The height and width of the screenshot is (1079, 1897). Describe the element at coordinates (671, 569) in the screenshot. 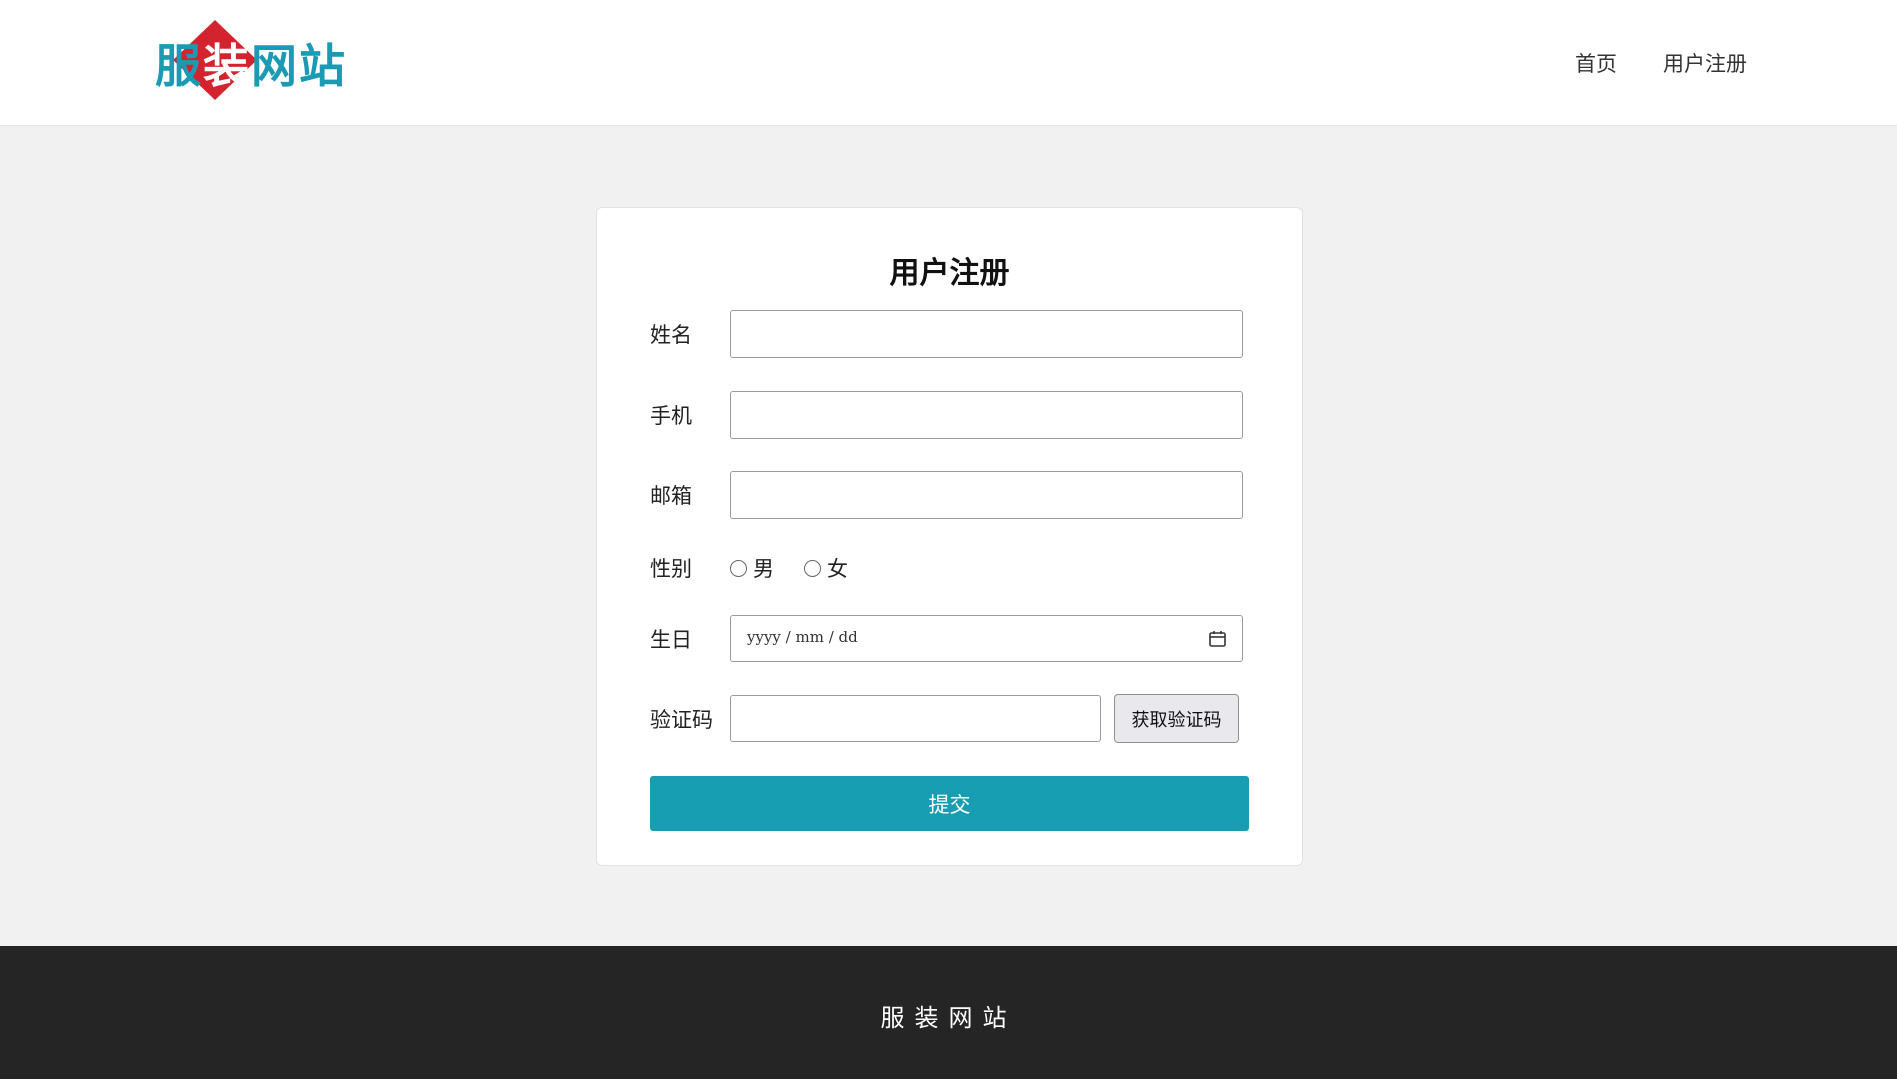

I see `gender-label: 性别` at that location.